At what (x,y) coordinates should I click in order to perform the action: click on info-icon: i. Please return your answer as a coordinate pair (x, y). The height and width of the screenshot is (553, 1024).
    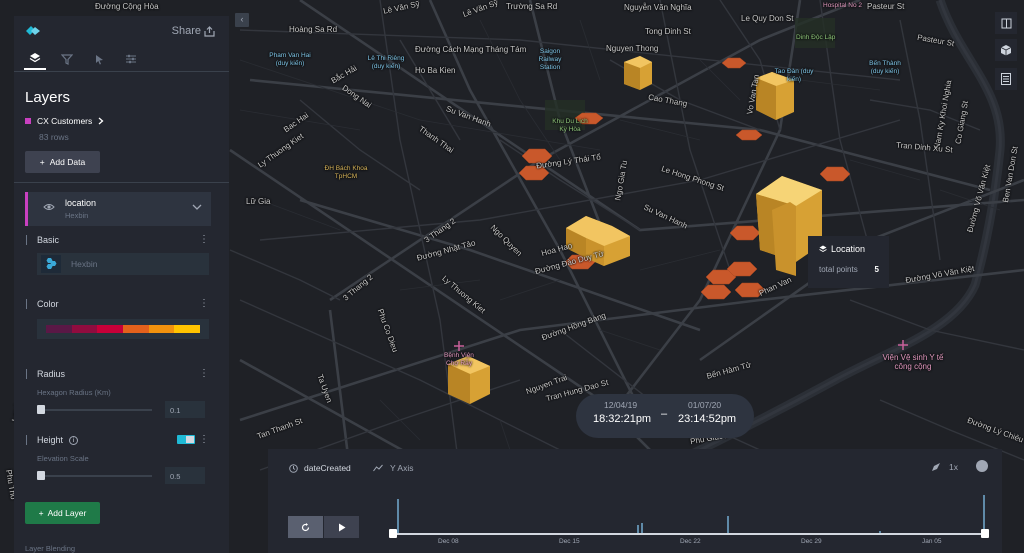
    Looking at the image, I should click on (74, 440).